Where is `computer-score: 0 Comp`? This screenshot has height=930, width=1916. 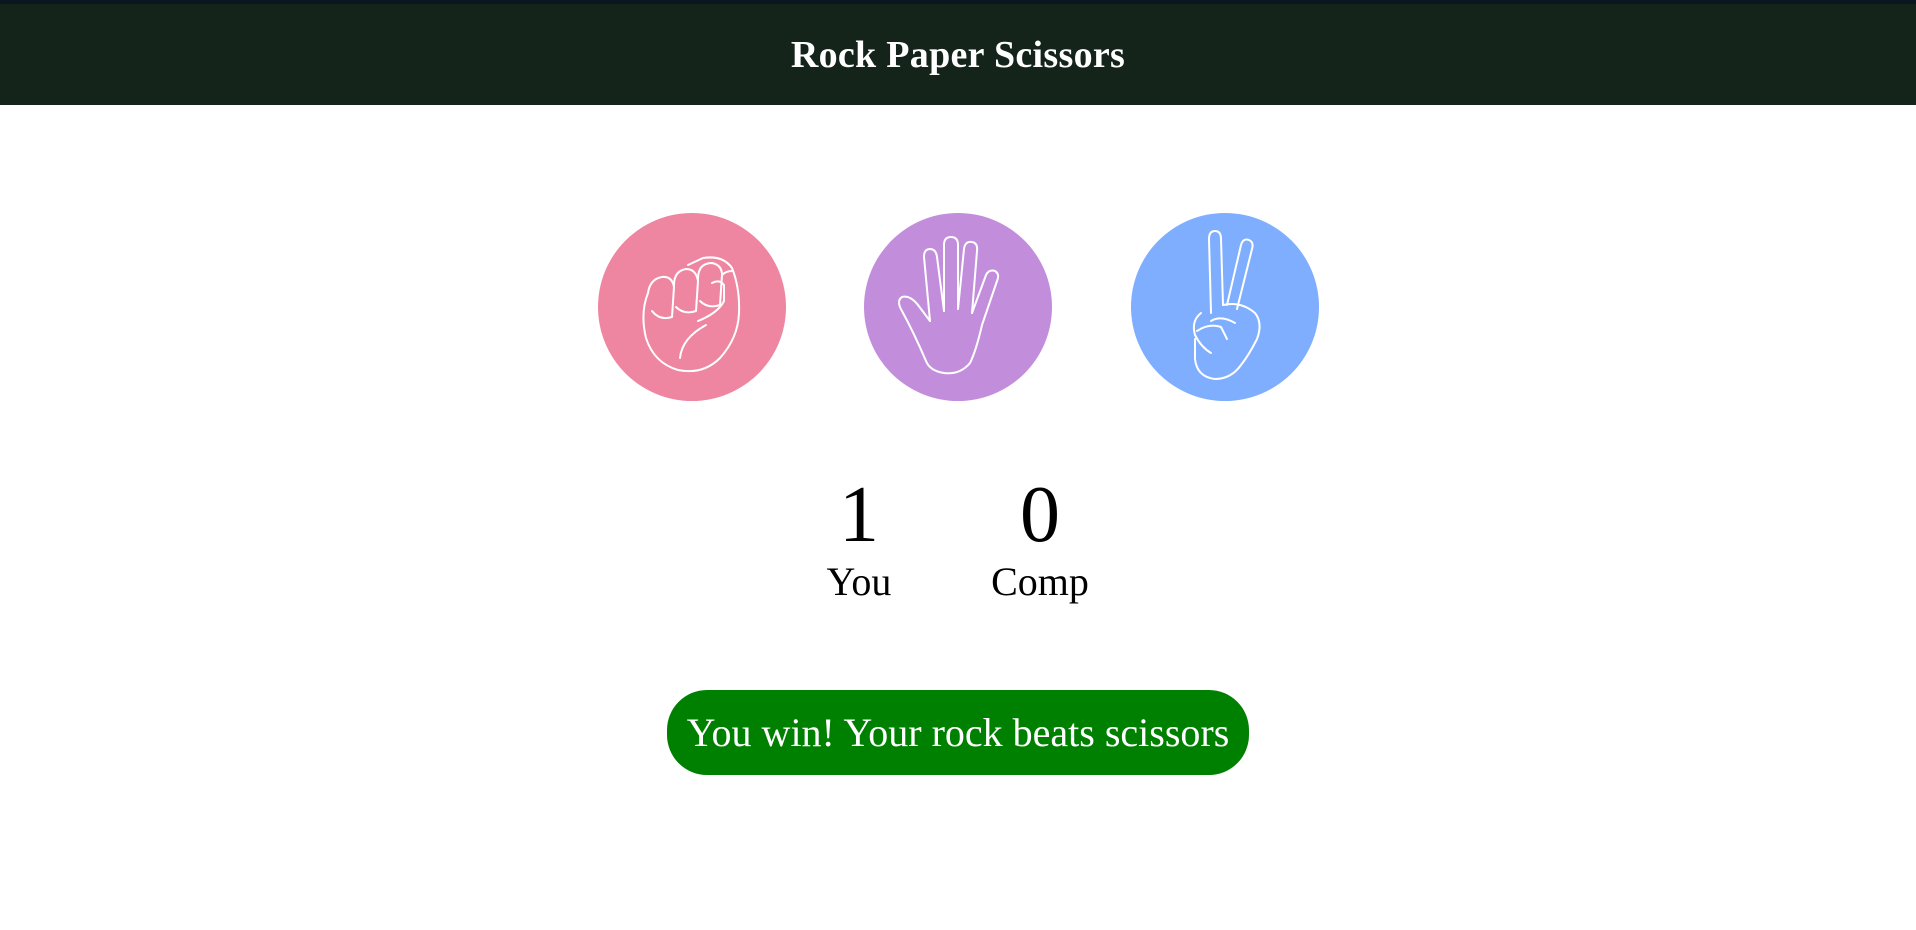 computer-score: 0 Comp is located at coordinates (1040, 537).